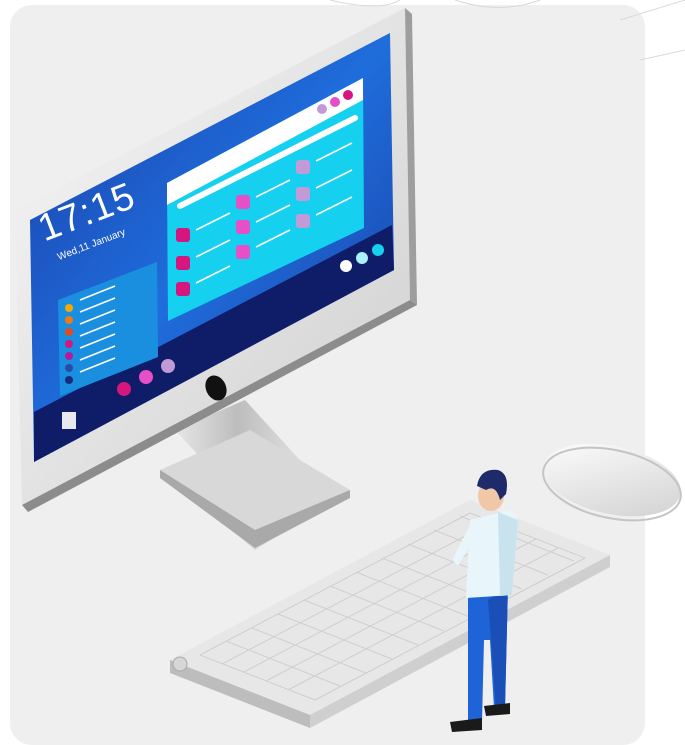 Image resolution: width=685 pixels, height=745 pixels. Describe the element at coordinates (69, 420) in the screenshot. I see `start-icon` at that location.